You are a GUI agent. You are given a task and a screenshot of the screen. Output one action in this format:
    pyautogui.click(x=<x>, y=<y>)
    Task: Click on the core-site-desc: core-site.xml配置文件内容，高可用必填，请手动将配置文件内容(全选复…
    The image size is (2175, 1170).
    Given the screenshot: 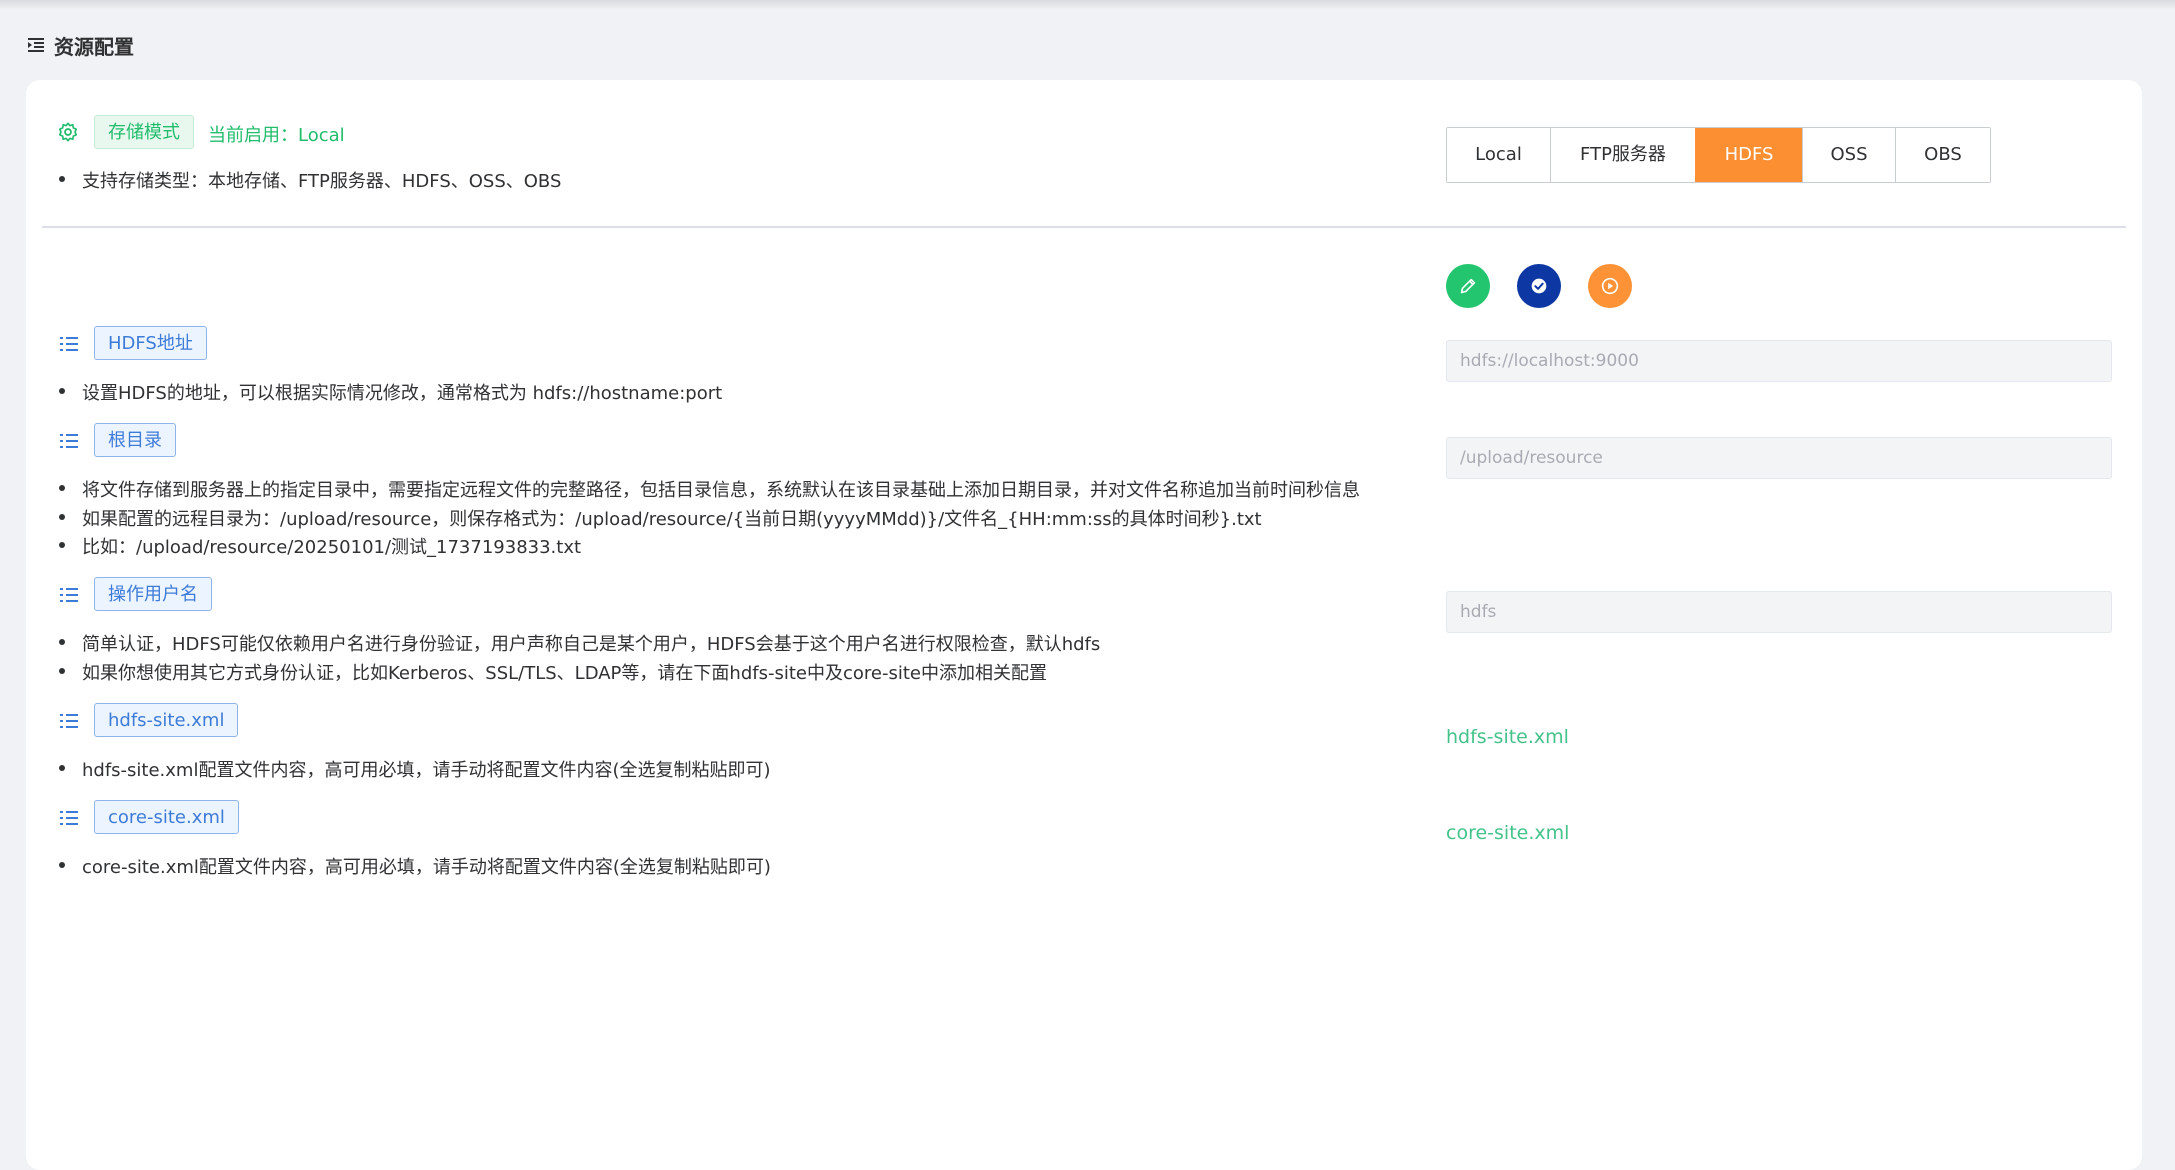 What is the action you would take?
    pyautogui.click(x=415, y=866)
    